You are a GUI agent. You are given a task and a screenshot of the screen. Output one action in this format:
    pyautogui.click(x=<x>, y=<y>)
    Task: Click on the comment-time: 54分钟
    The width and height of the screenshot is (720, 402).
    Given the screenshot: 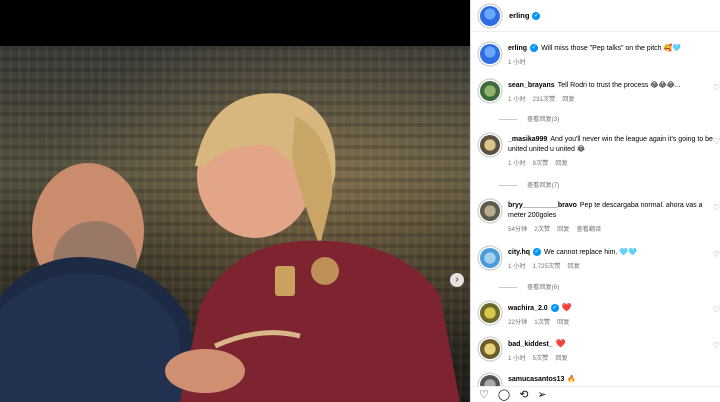 What is the action you would take?
    pyautogui.click(x=518, y=229)
    